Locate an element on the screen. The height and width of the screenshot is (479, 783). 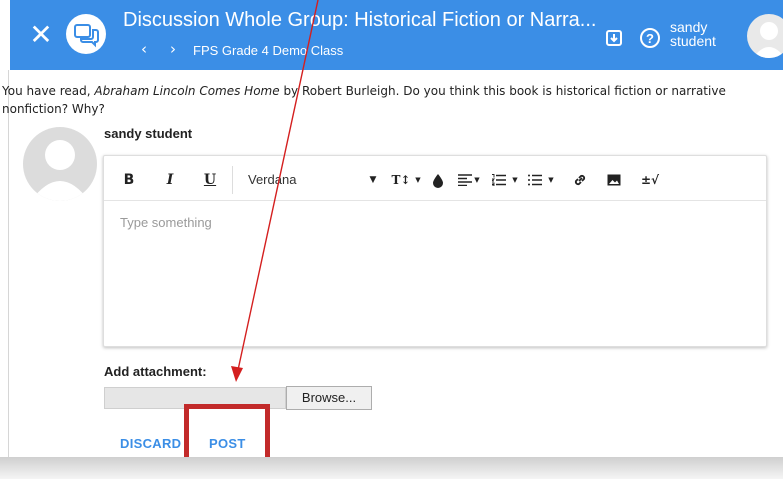
numbered-list-dropdown-icon: ▼ is located at coordinates (515, 180).